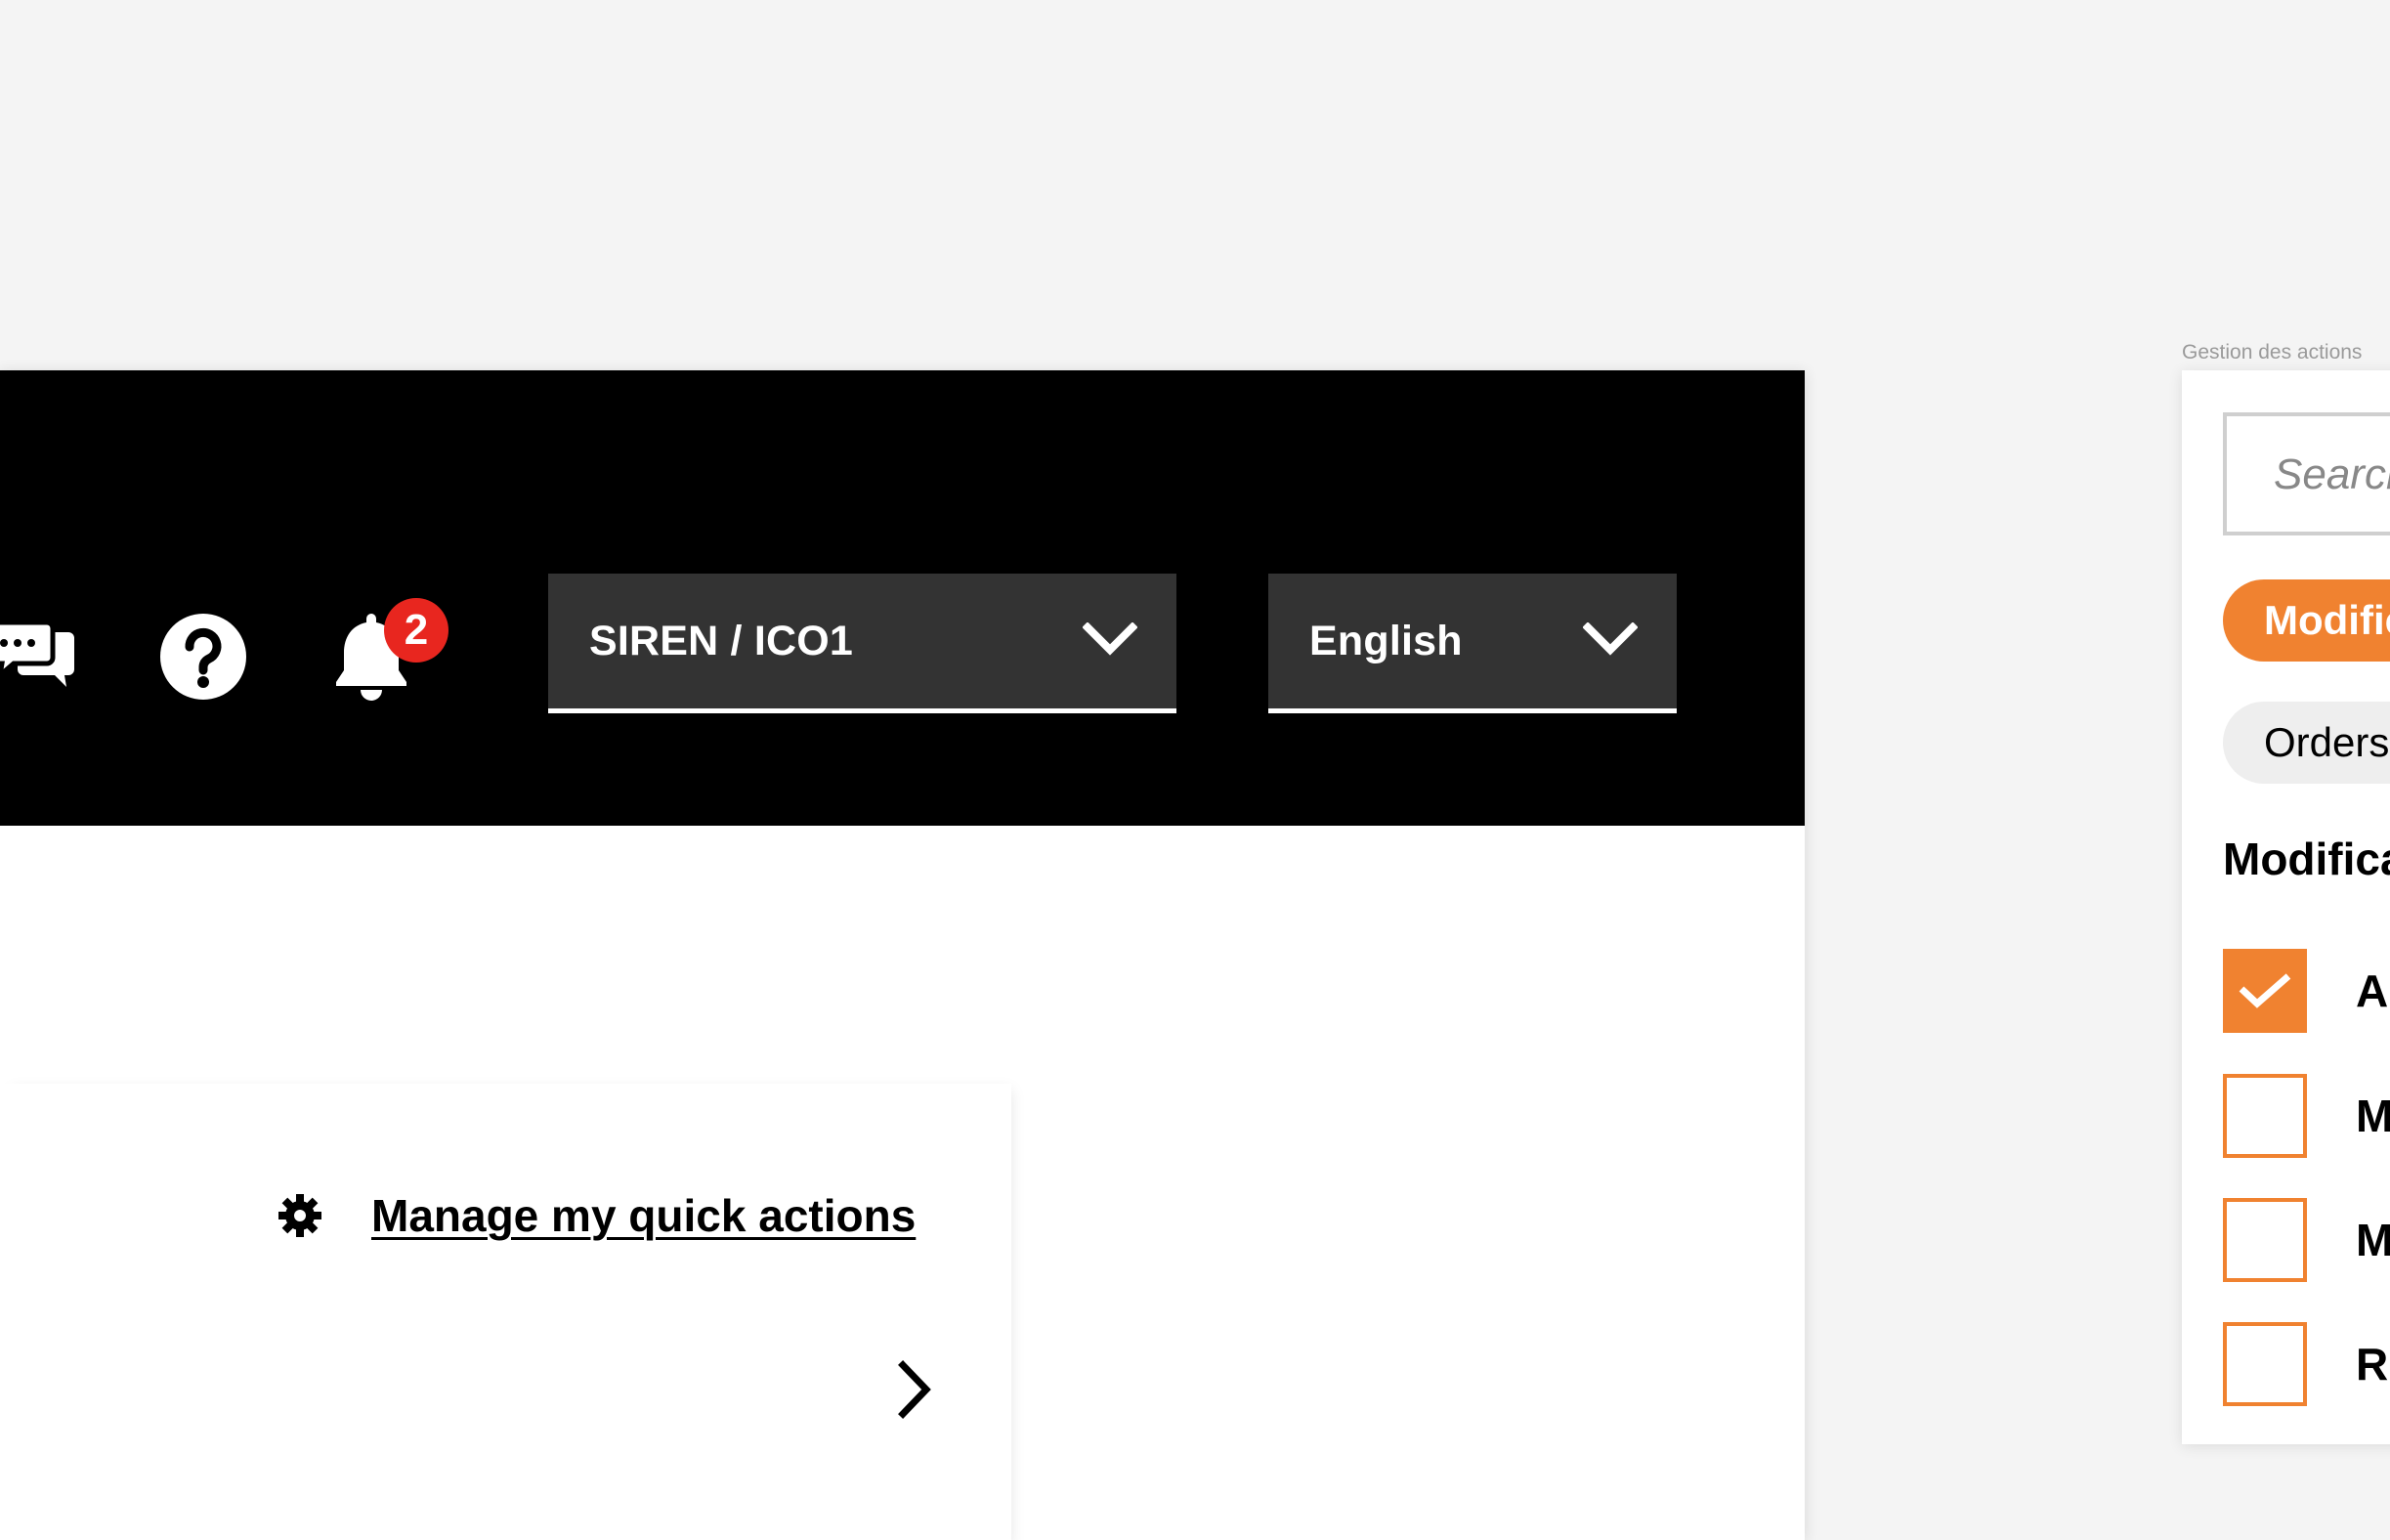 Image resolution: width=2390 pixels, height=1540 pixels. What do you see at coordinates (2373, 990) in the screenshot?
I see `checkbox-label: Ac` at bounding box center [2373, 990].